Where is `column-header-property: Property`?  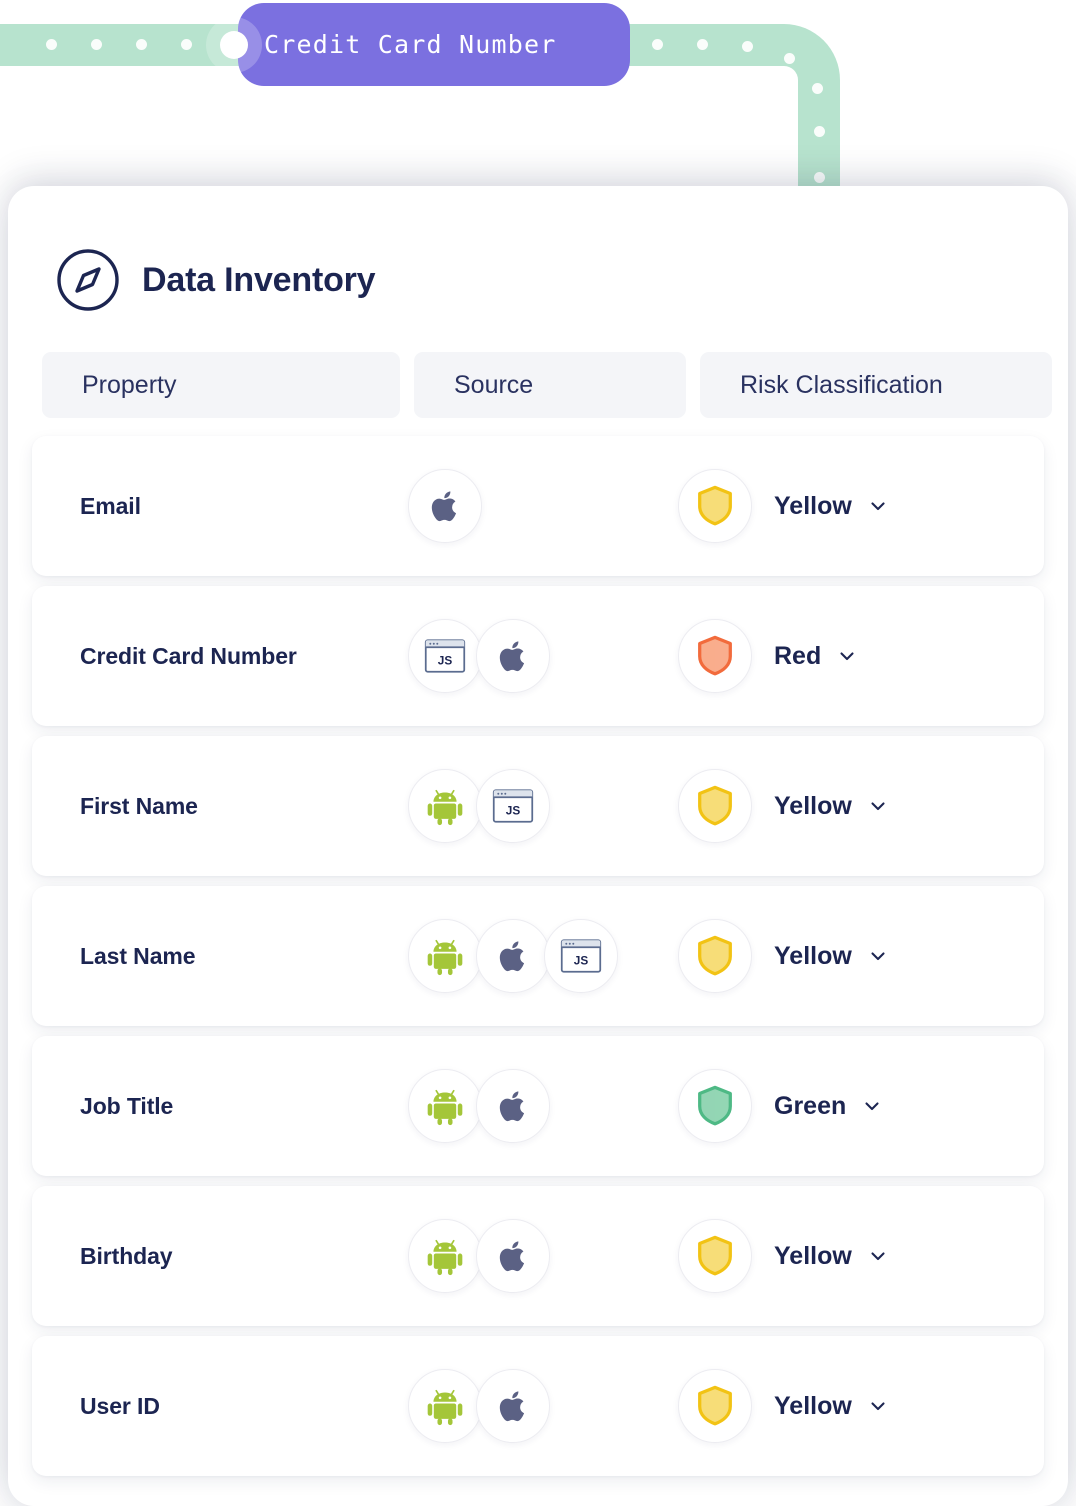 column-header-property: Property is located at coordinates (221, 385).